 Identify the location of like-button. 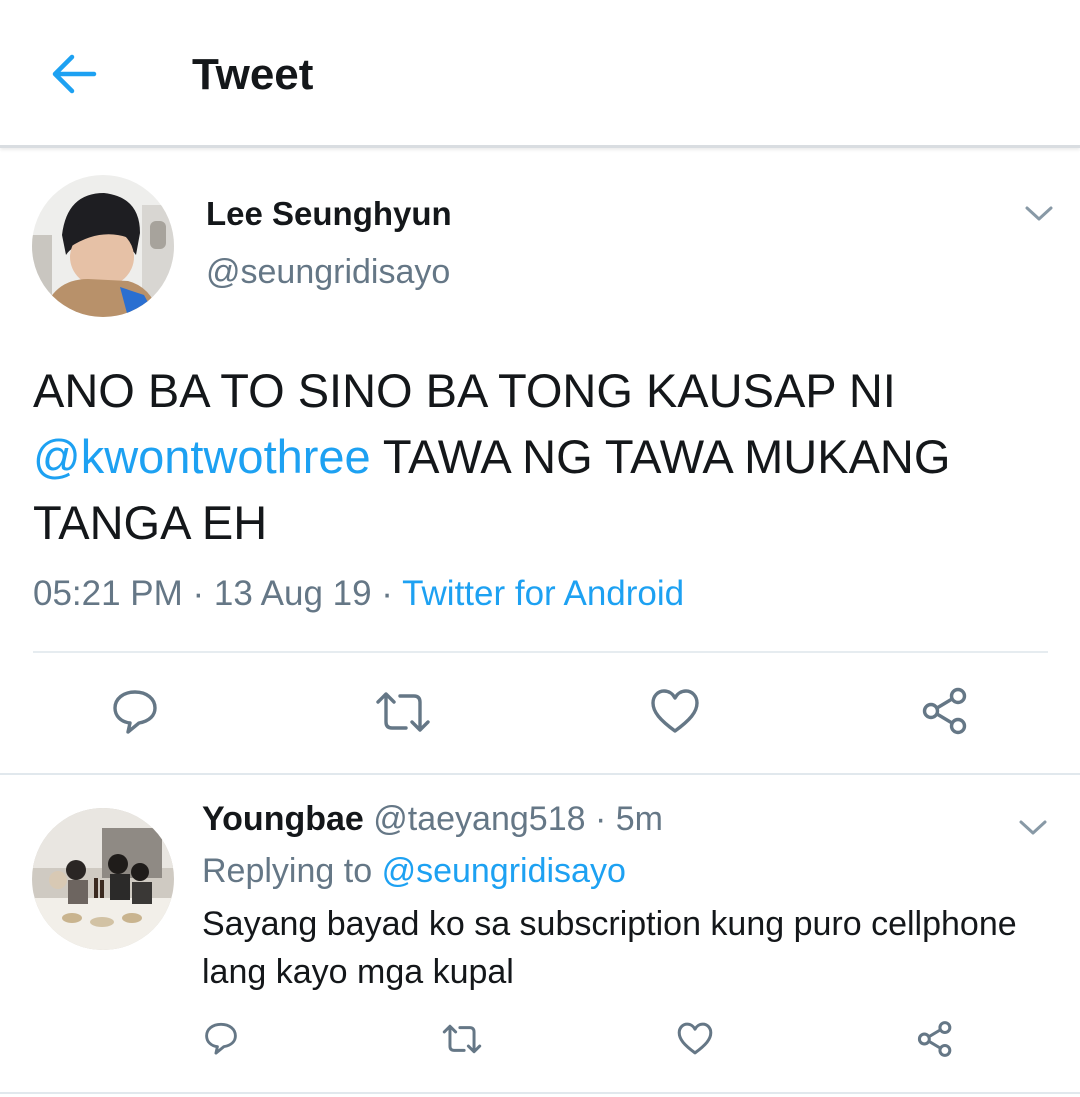
(675, 711).